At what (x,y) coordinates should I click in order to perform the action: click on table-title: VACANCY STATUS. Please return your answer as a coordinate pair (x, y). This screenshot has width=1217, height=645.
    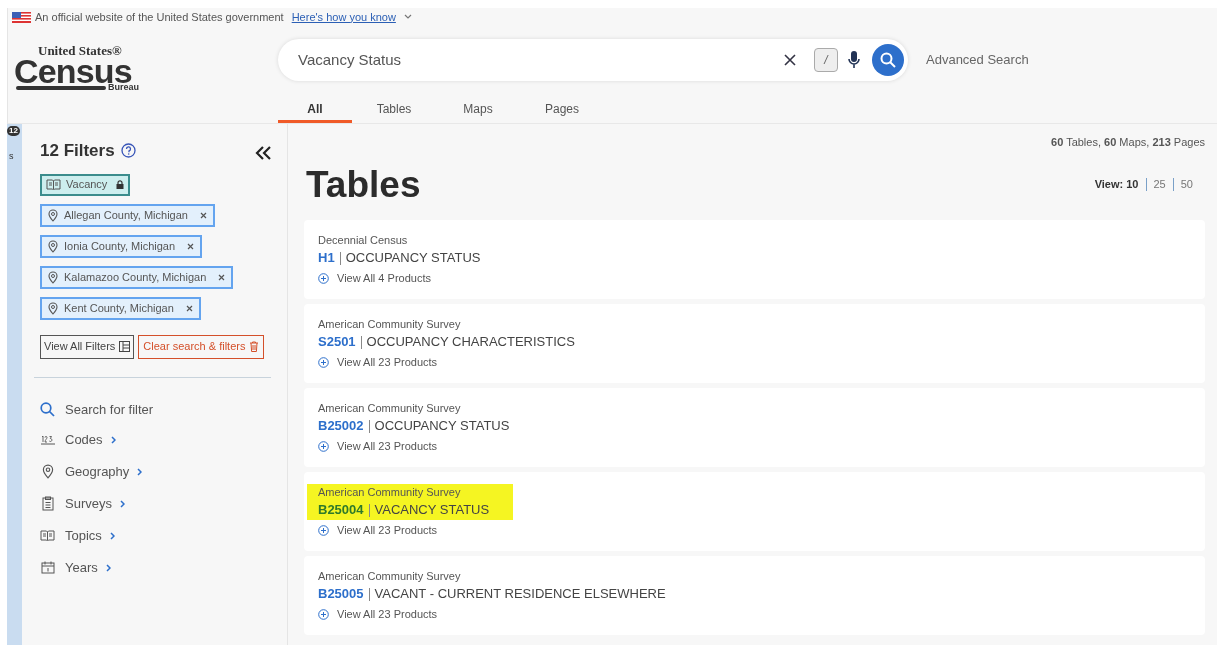
    Looking at the image, I should click on (432, 510).